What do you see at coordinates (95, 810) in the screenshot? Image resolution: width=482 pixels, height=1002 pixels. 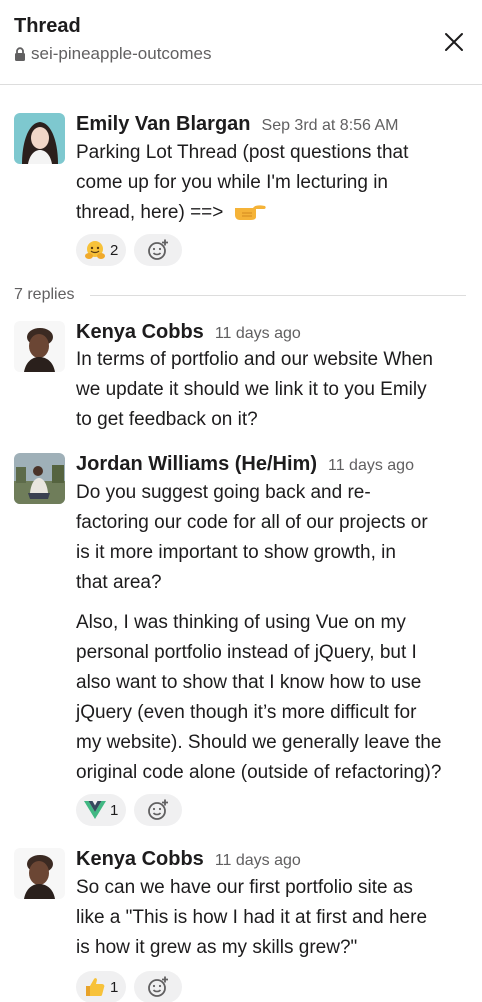 I see `vue-logo-icon` at bounding box center [95, 810].